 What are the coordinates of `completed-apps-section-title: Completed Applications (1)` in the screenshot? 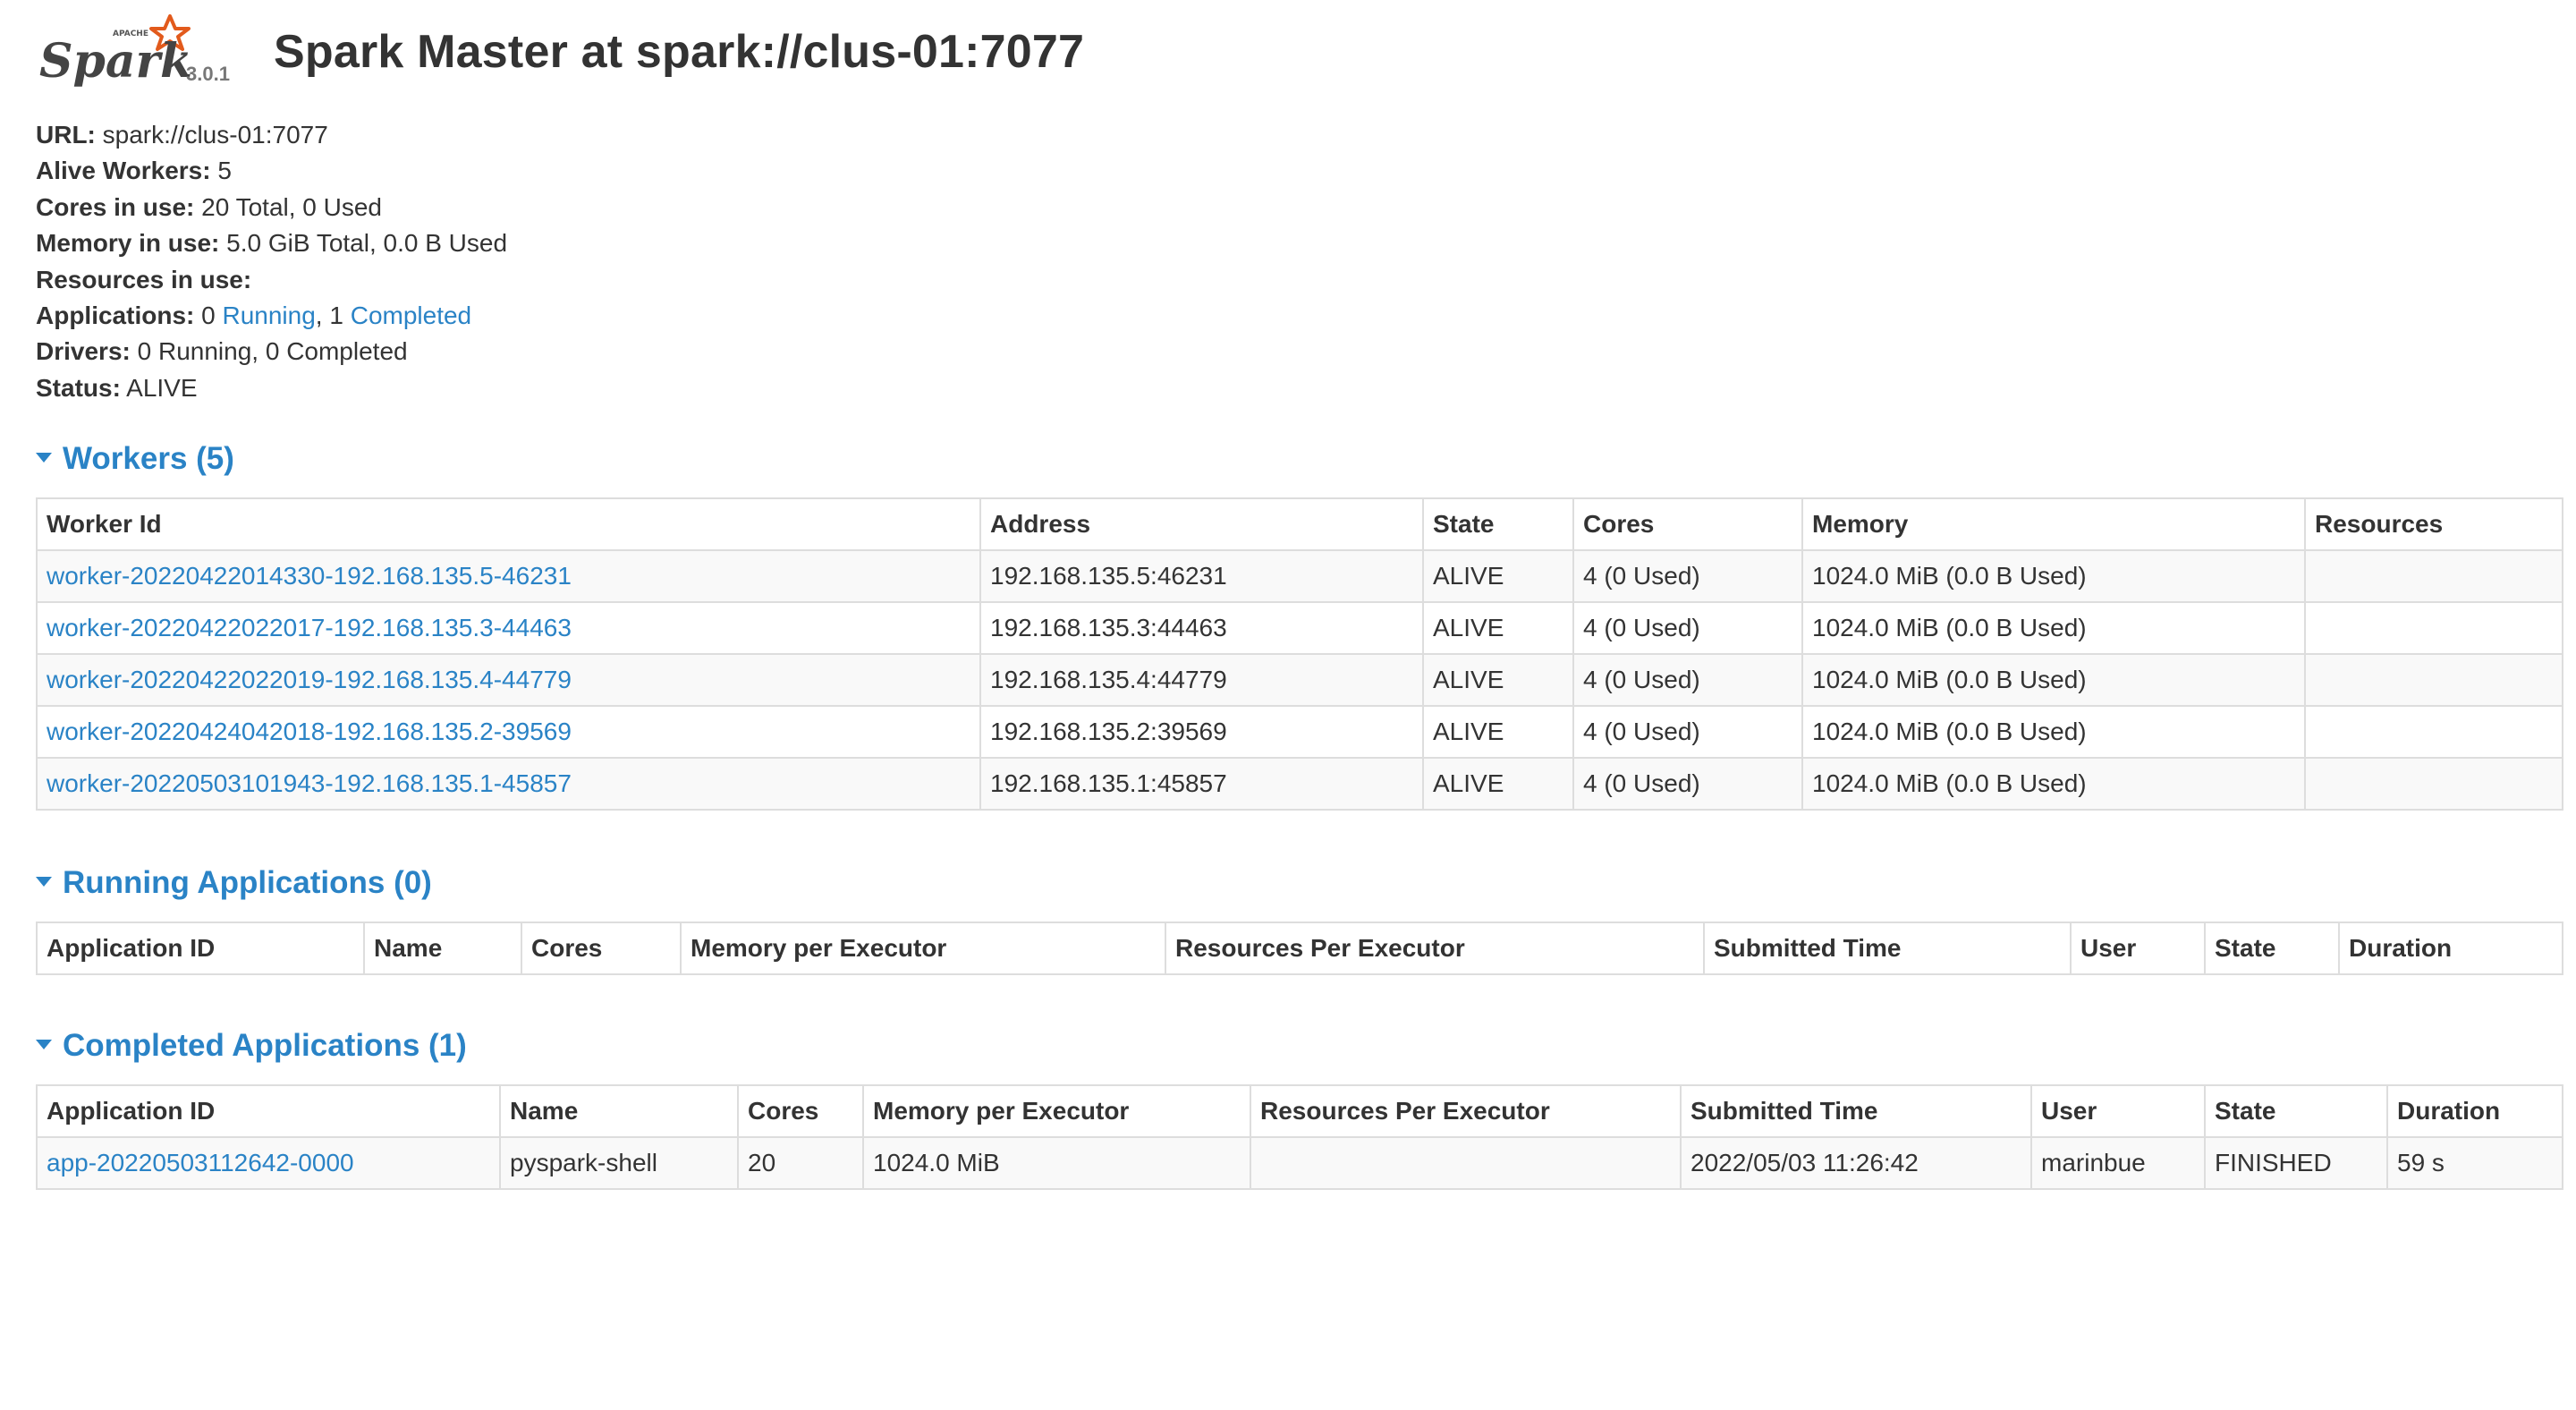 It's located at (265, 1046).